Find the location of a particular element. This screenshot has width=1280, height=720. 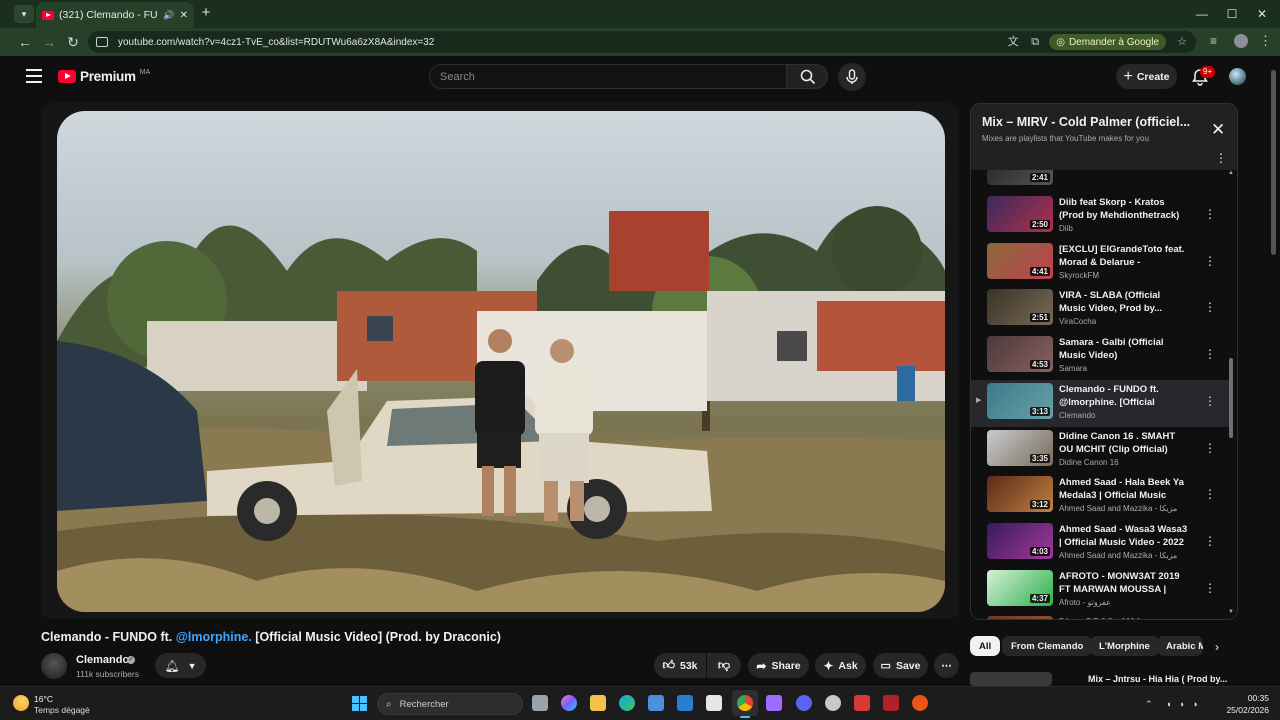

install-app-icon: ⧉ is located at coordinates (1035, 42).